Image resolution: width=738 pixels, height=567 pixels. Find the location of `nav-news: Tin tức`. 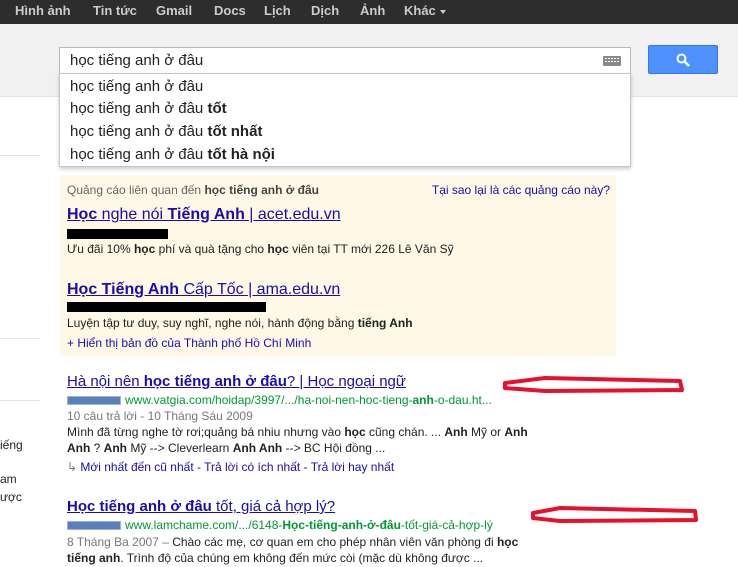

nav-news: Tin tức is located at coordinates (115, 10).